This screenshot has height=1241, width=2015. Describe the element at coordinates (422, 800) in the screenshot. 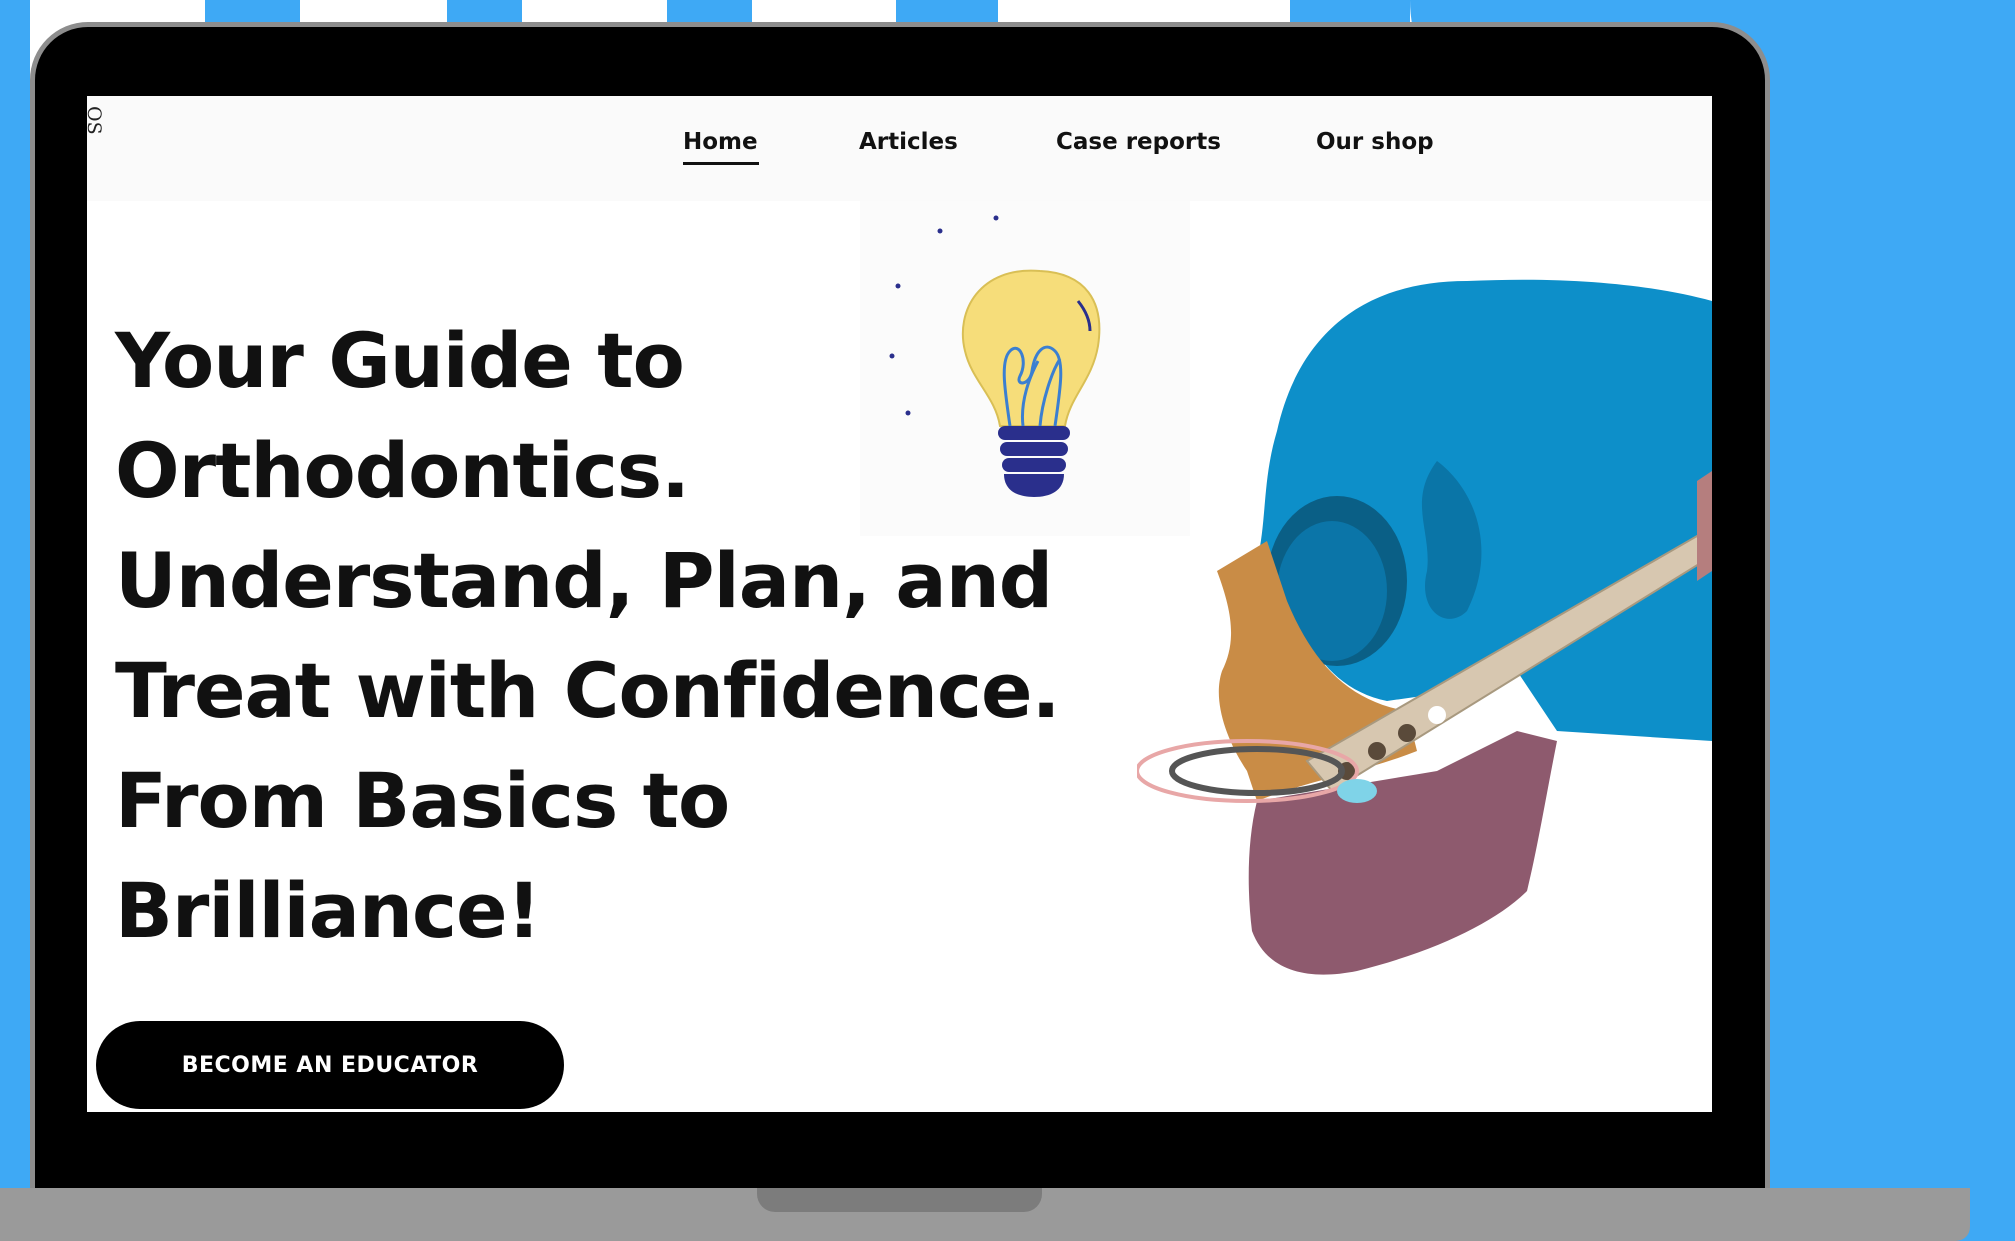

I see `hero-title-line: From Basics to` at that location.